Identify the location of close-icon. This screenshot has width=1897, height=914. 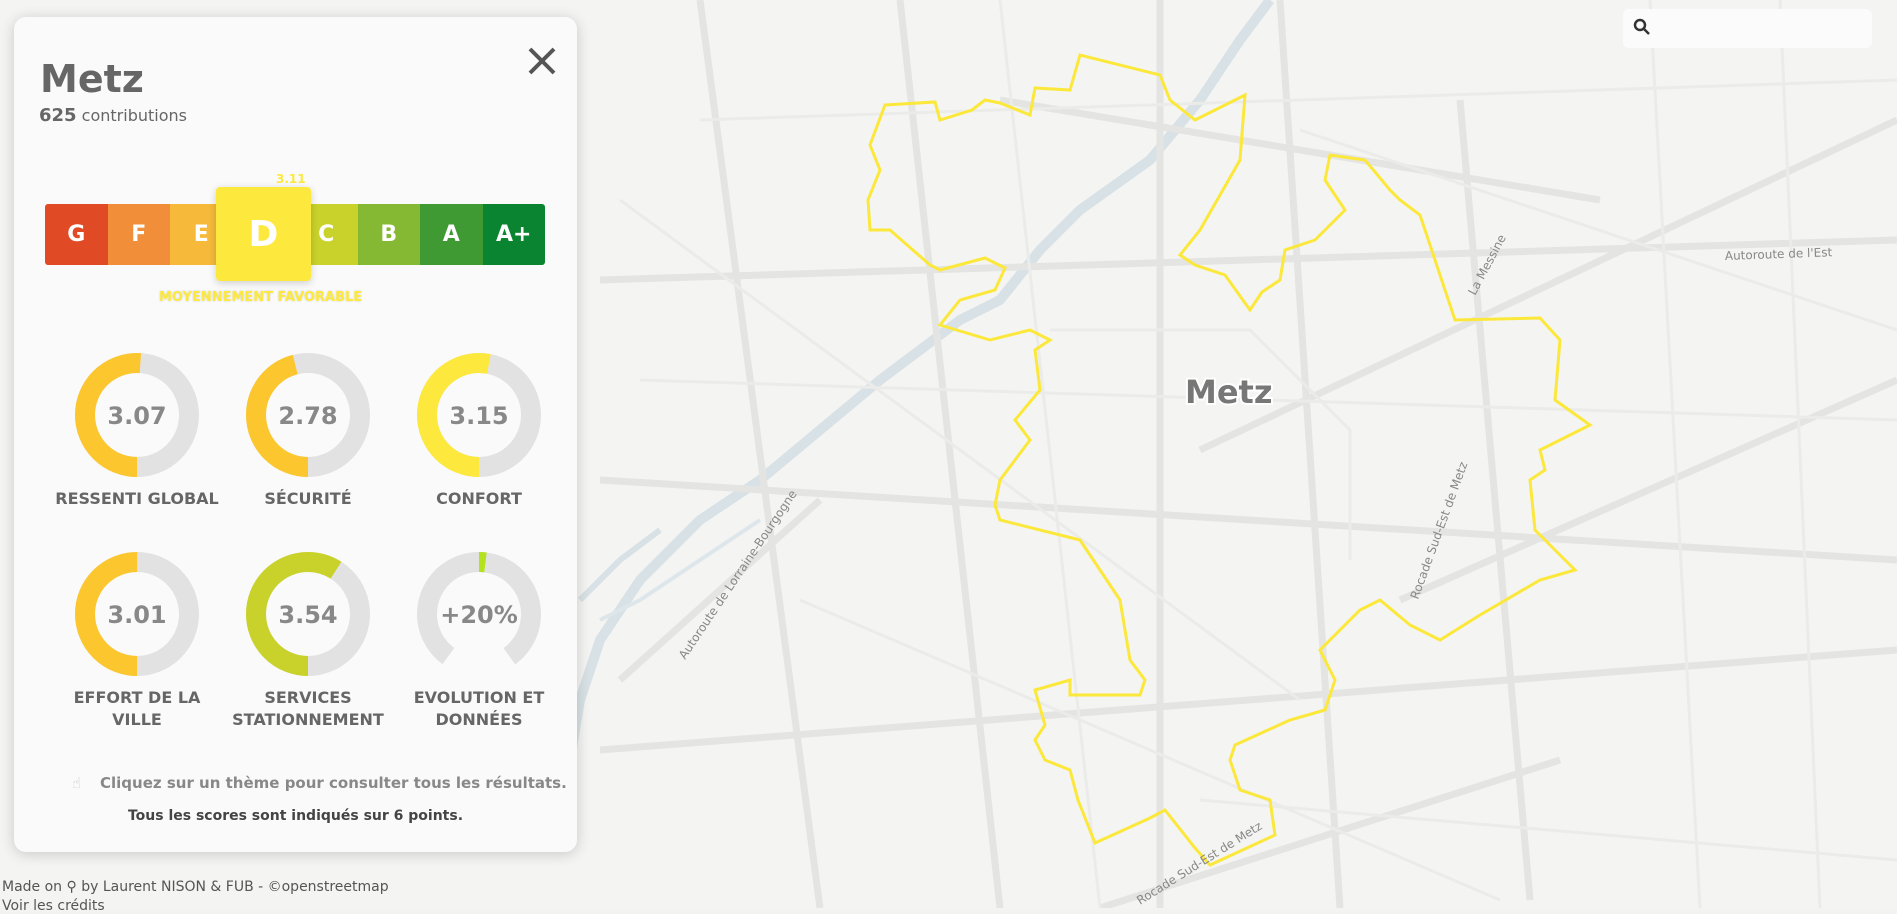
(542, 61).